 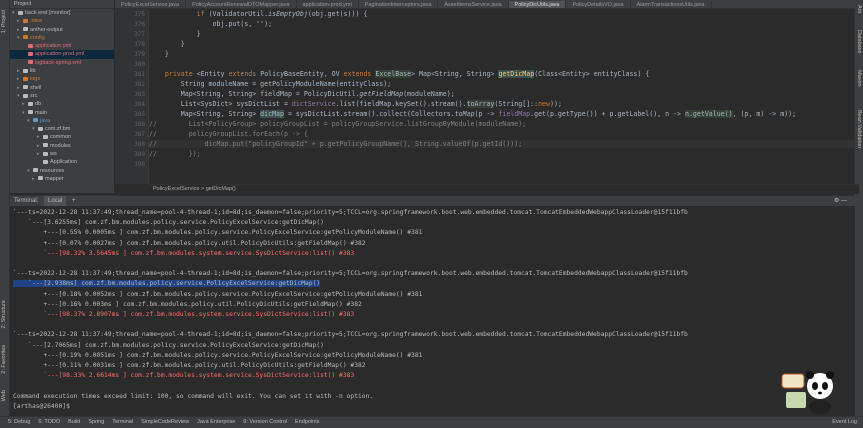 I want to click on tree-item: ▸ mapper, so click(x=62, y=179).